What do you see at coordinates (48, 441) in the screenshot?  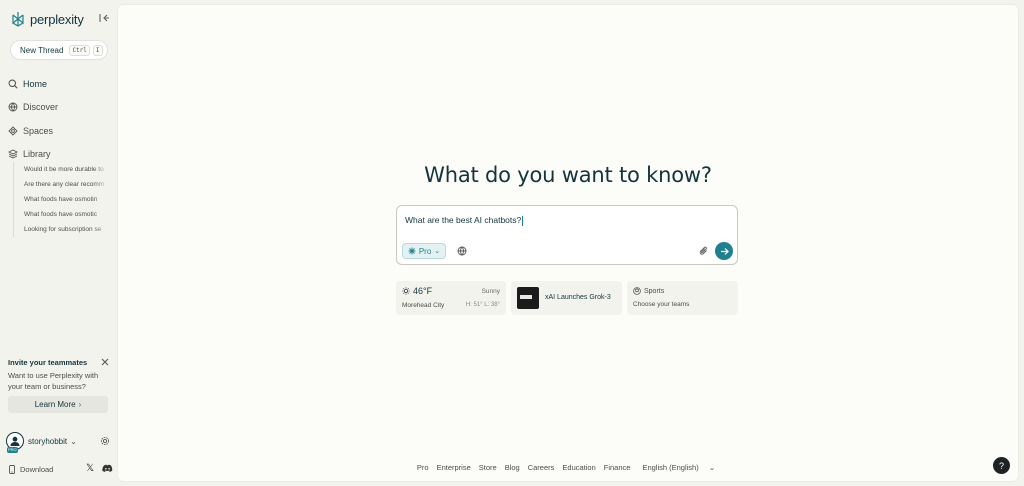 I see `username: storyhobbit` at bounding box center [48, 441].